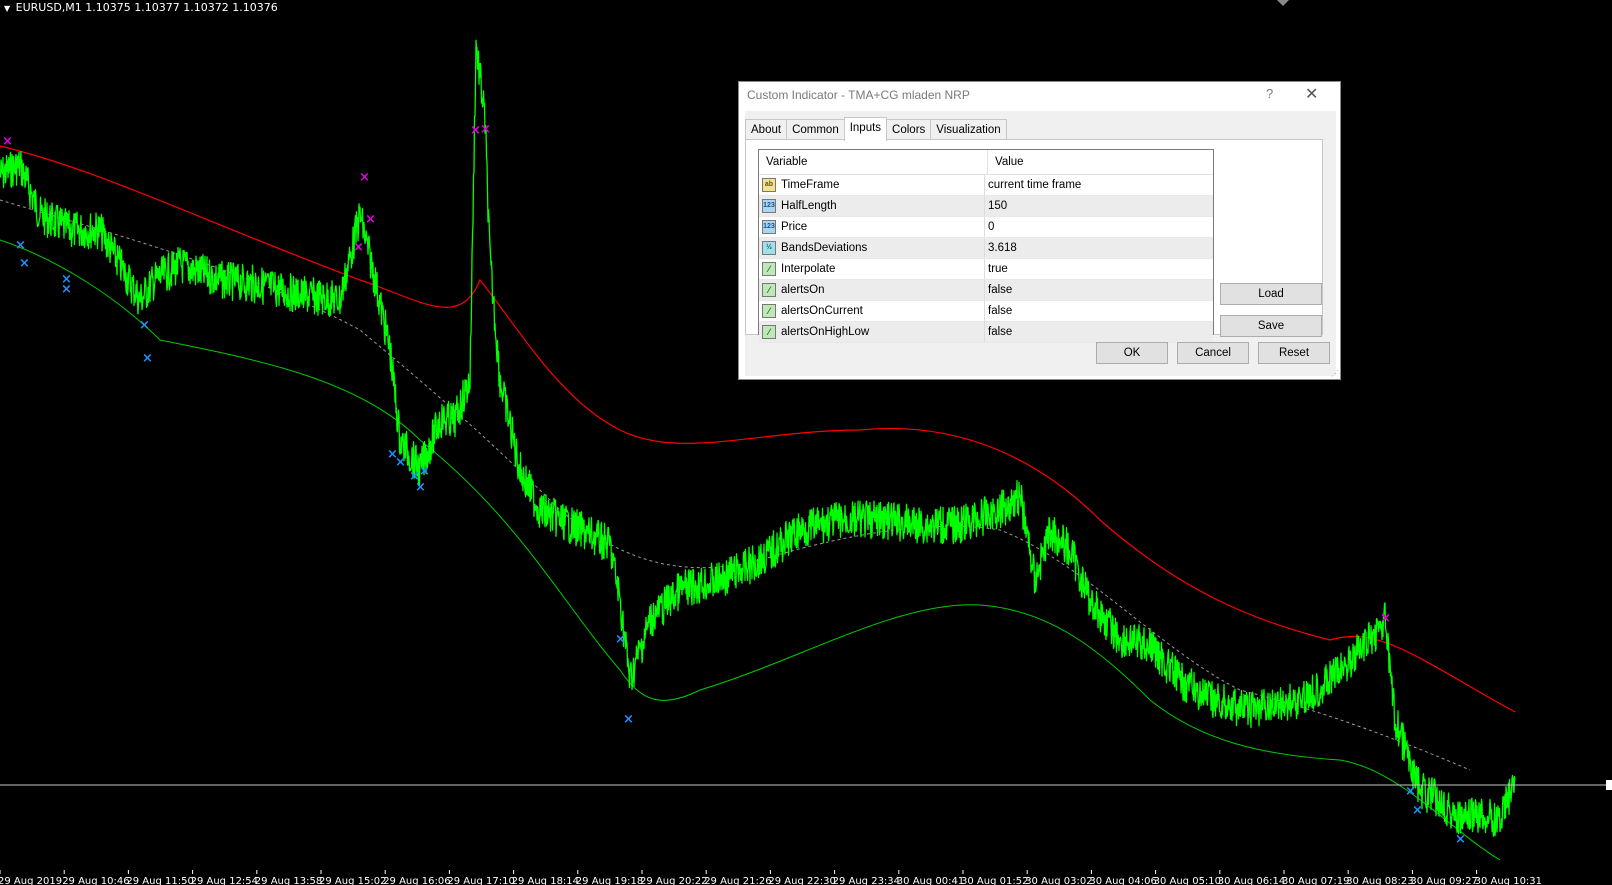 This screenshot has width=1612, height=885. I want to click on save-button: Save, so click(1271, 326).